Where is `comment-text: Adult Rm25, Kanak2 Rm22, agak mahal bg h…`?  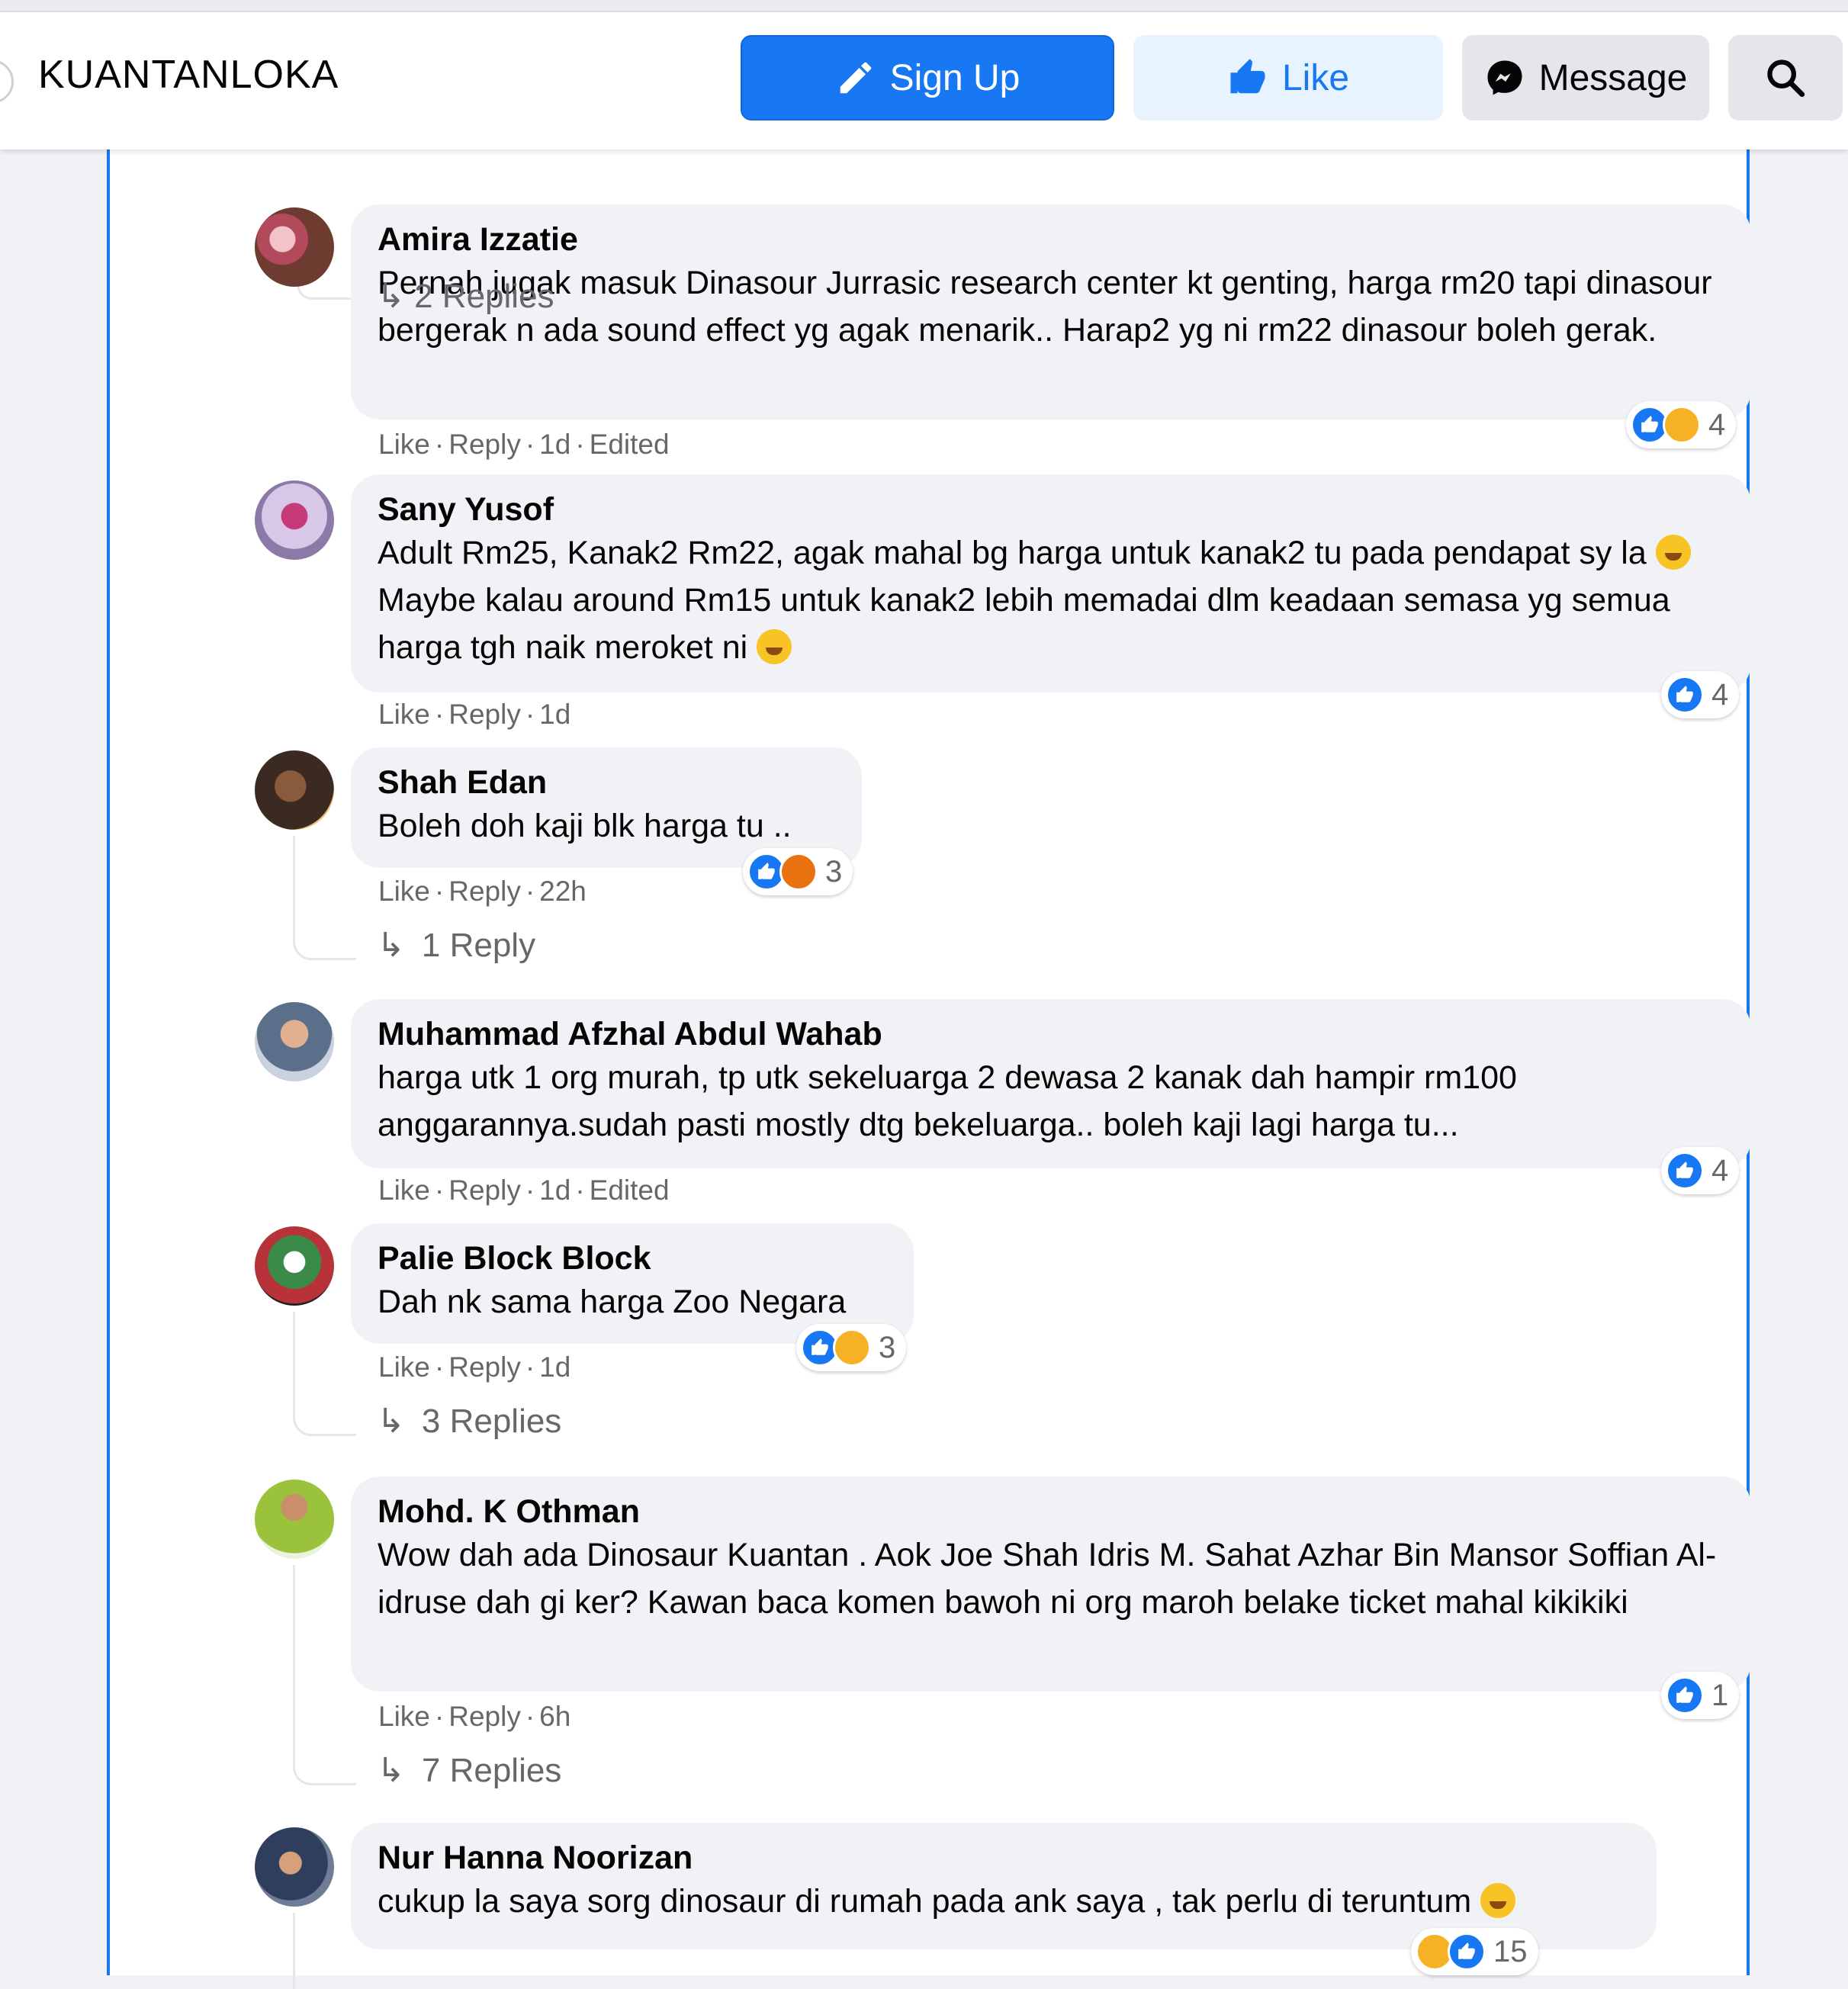 comment-text: Adult Rm25, Kanak2 Rm22, agak mahal bg h… is located at coordinates (1051, 600).